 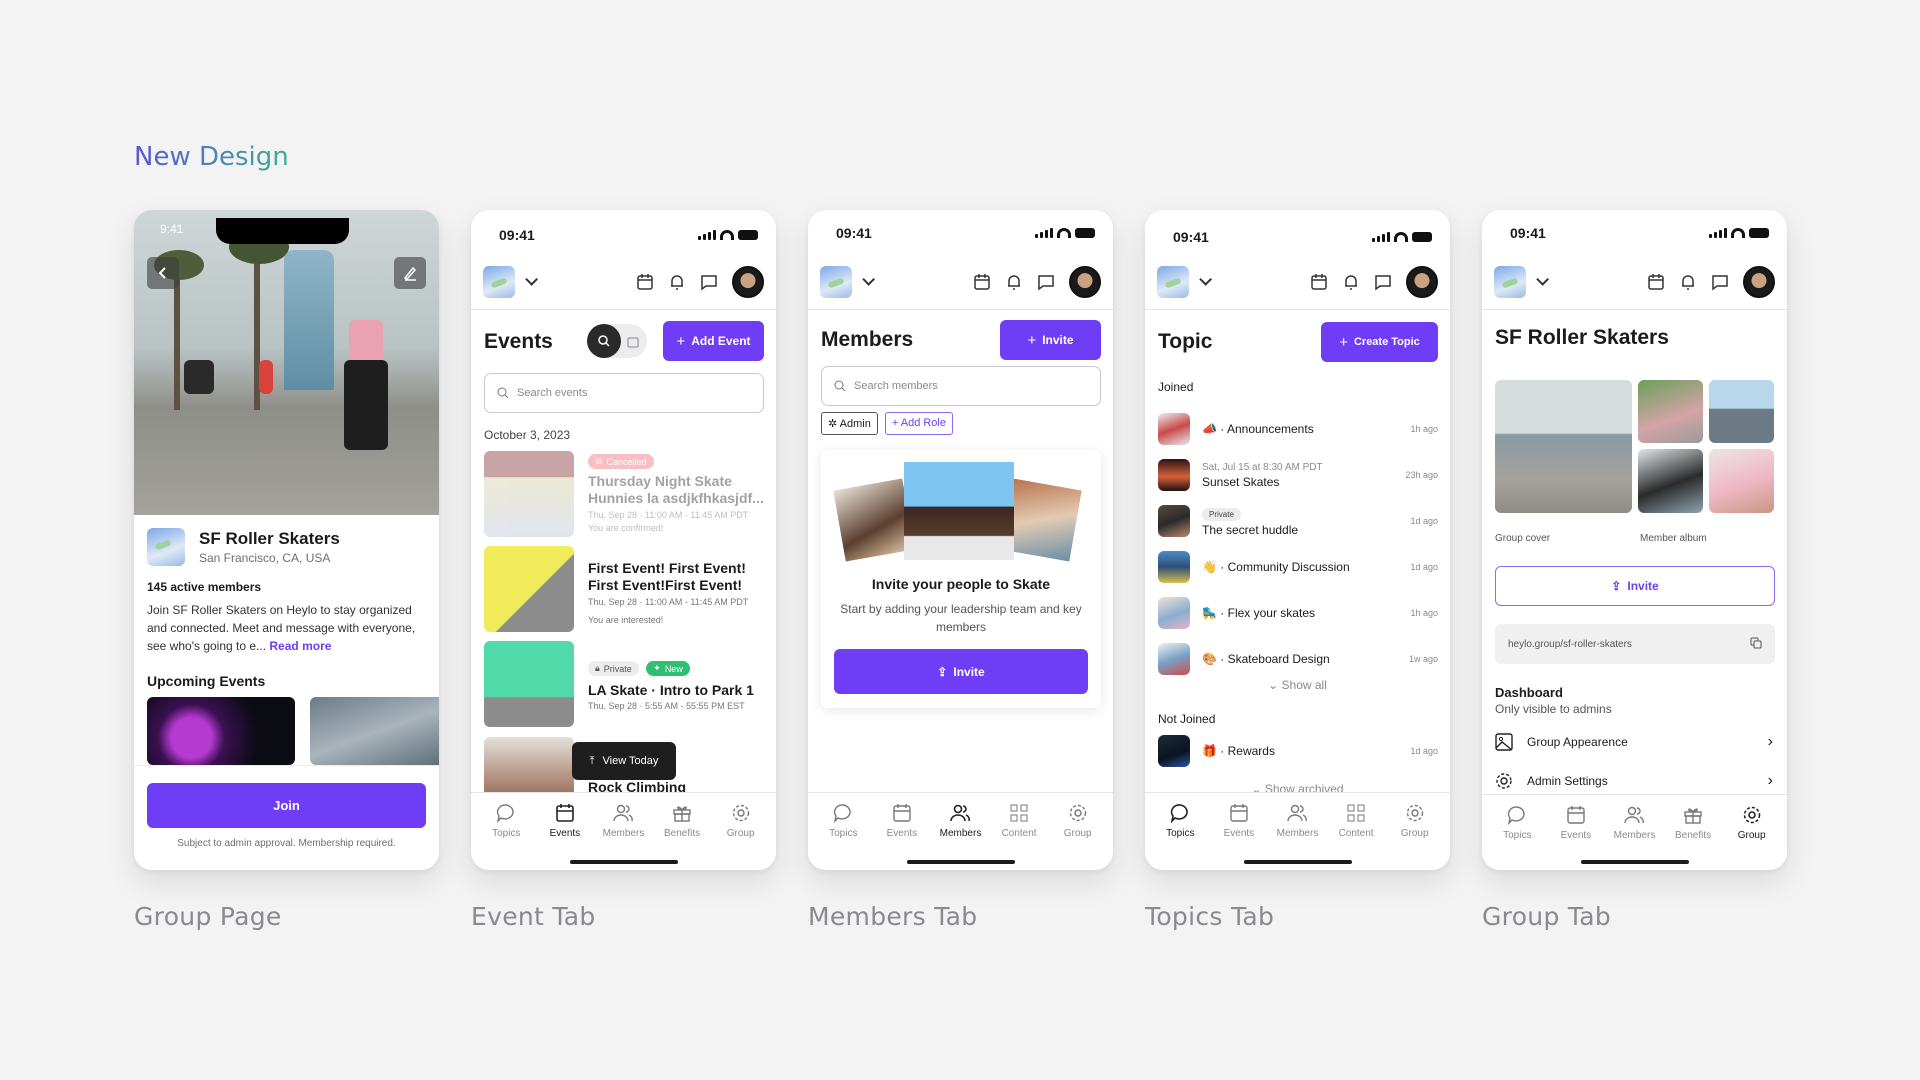 I want to click on edit-button, so click(x=410, y=273).